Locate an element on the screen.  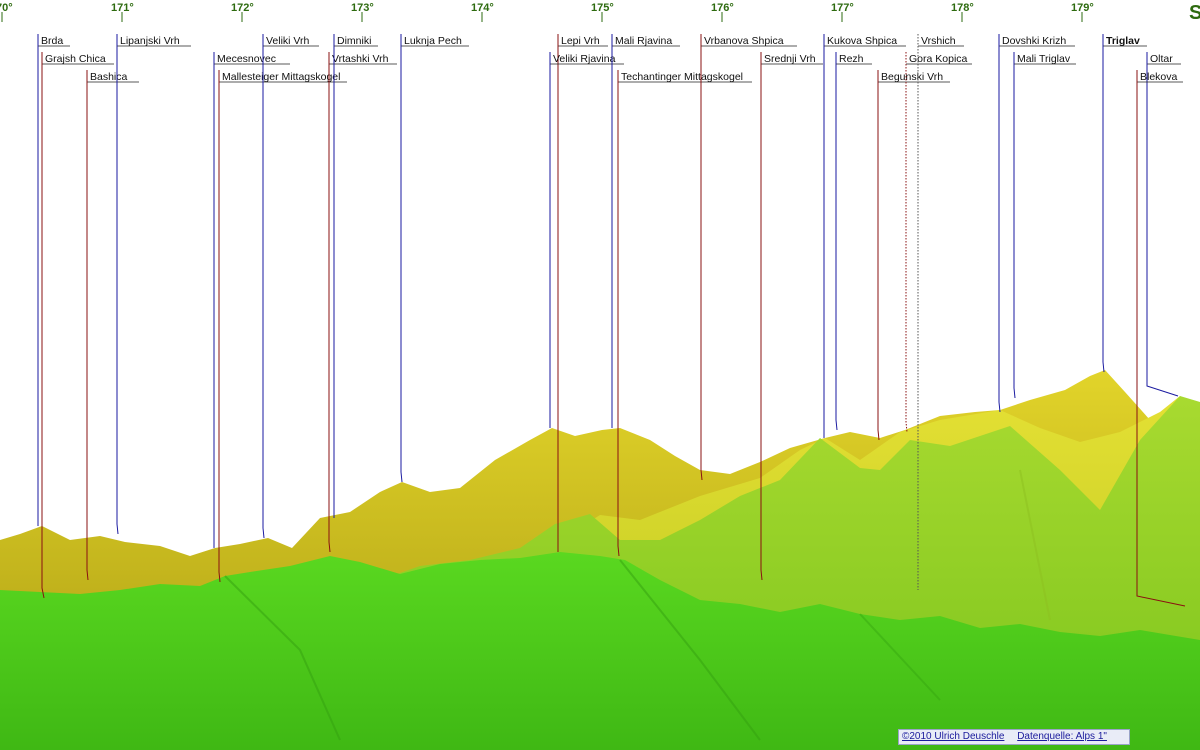
peak-luknja-pech: Luknja Pech is located at coordinates (434, 258).